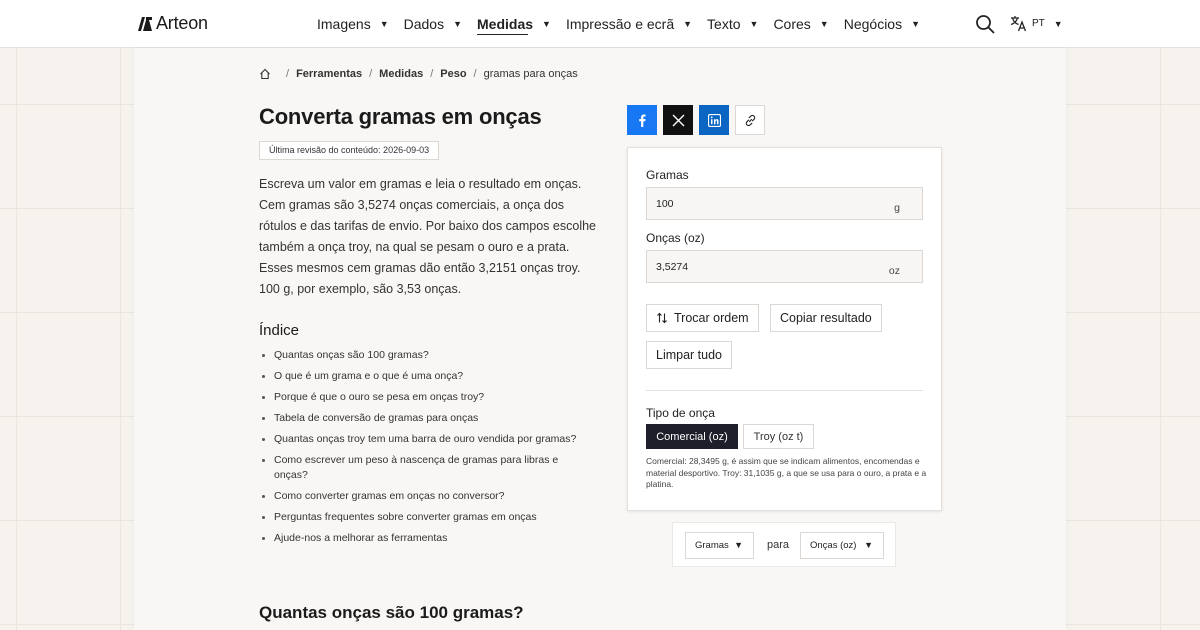  What do you see at coordinates (401, 74) in the screenshot?
I see `breadcrumb-item-medidas: Medidas` at bounding box center [401, 74].